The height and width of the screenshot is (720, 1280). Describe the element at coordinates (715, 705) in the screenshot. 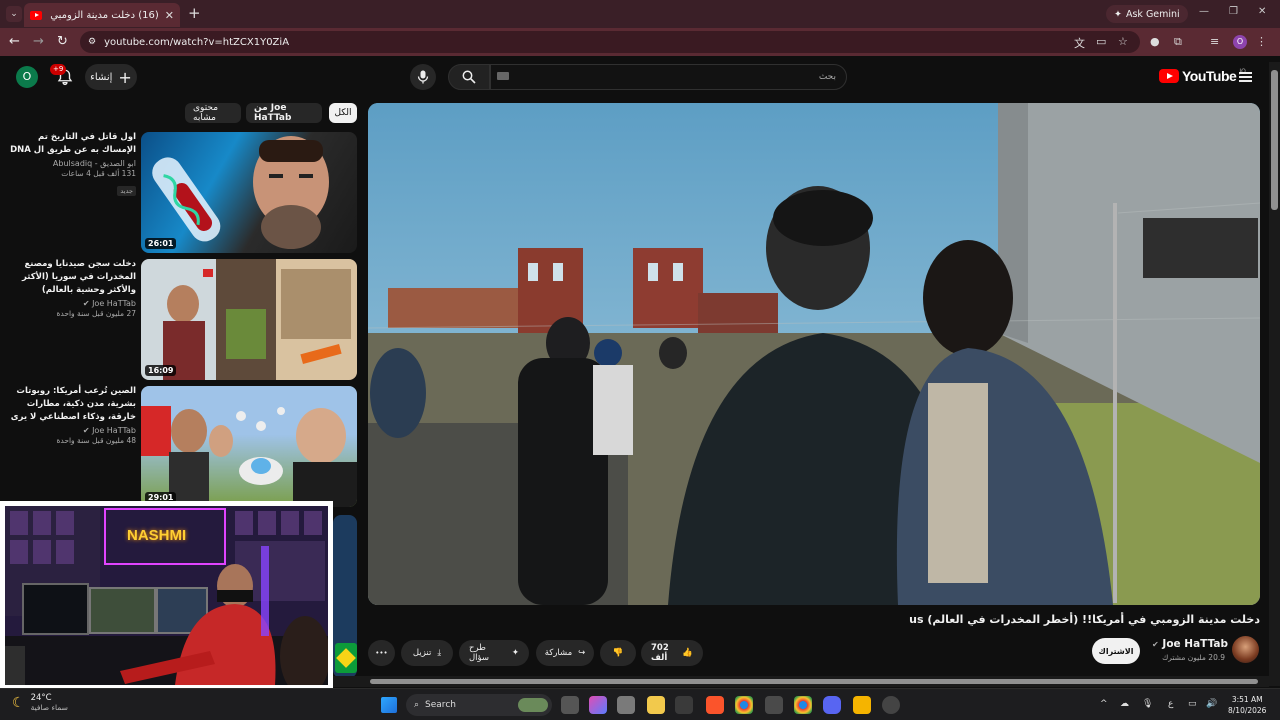

I see `brave-browser-icon` at that location.